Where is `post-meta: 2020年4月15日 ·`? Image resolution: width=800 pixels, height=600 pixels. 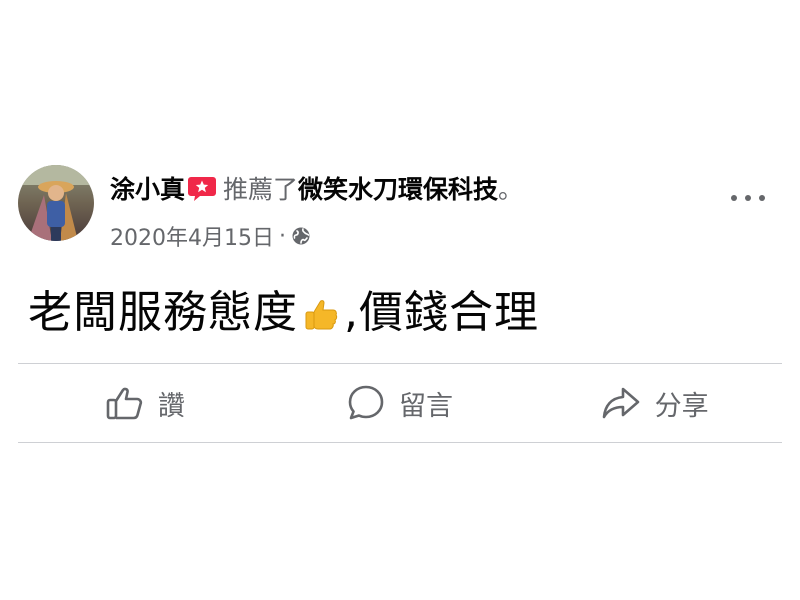
post-meta: 2020年4月15日 · is located at coordinates (210, 236).